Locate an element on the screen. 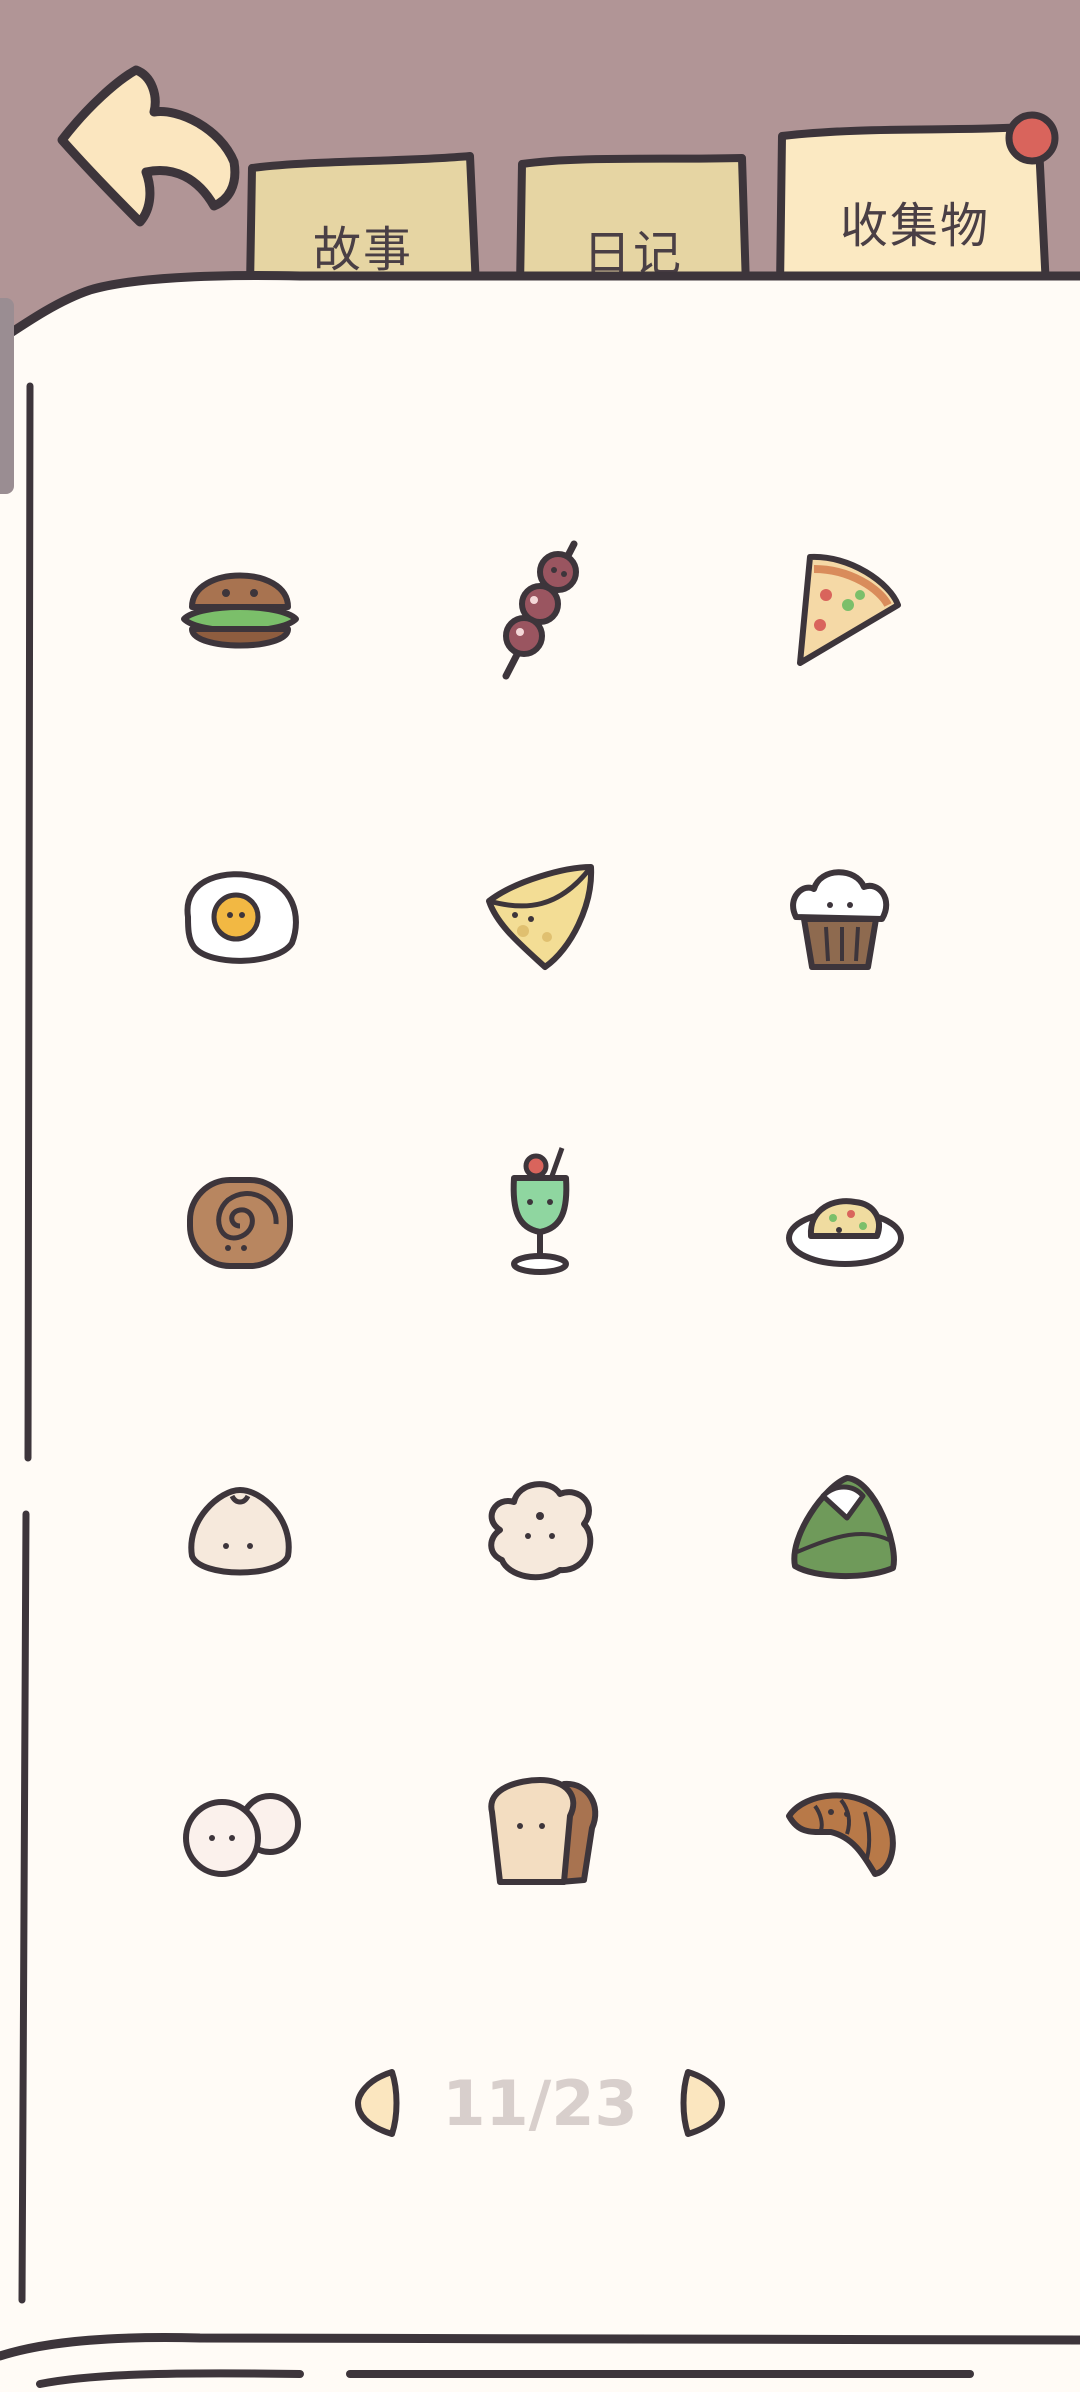 Image resolution: width=1080 pixels, height=2392 pixels. chevron-left-icon is located at coordinates (377, 2103).